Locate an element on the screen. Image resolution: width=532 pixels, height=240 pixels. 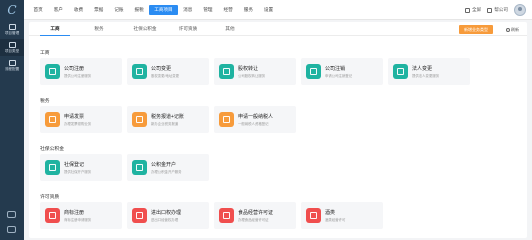
sidebar-item-label: 流程配置 is located at coordinates (12, 68).